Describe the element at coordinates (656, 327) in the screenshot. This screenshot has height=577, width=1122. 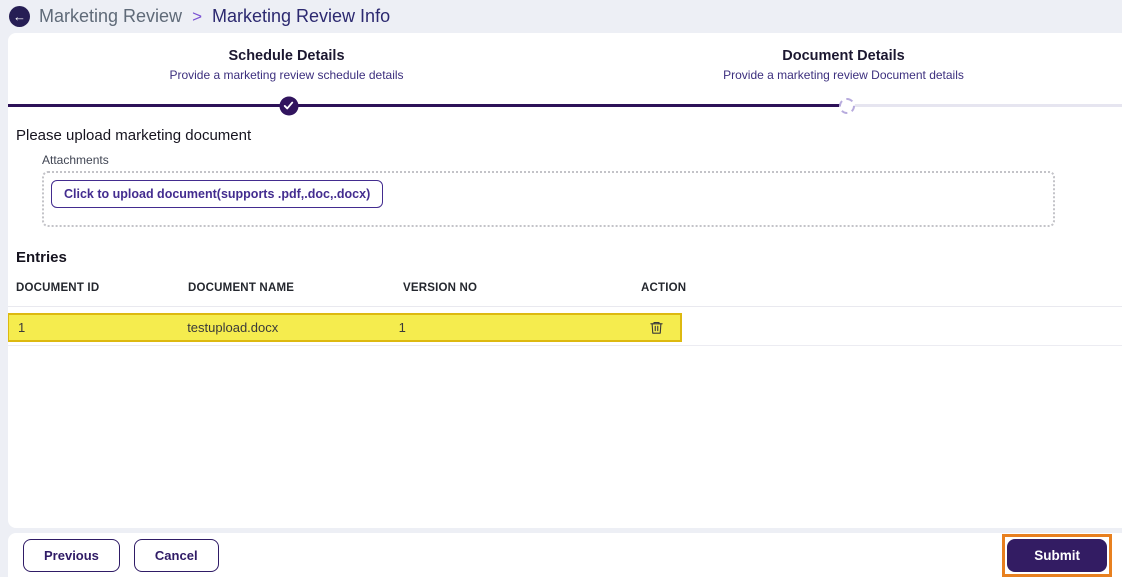
I see `trash-icon` at that location.